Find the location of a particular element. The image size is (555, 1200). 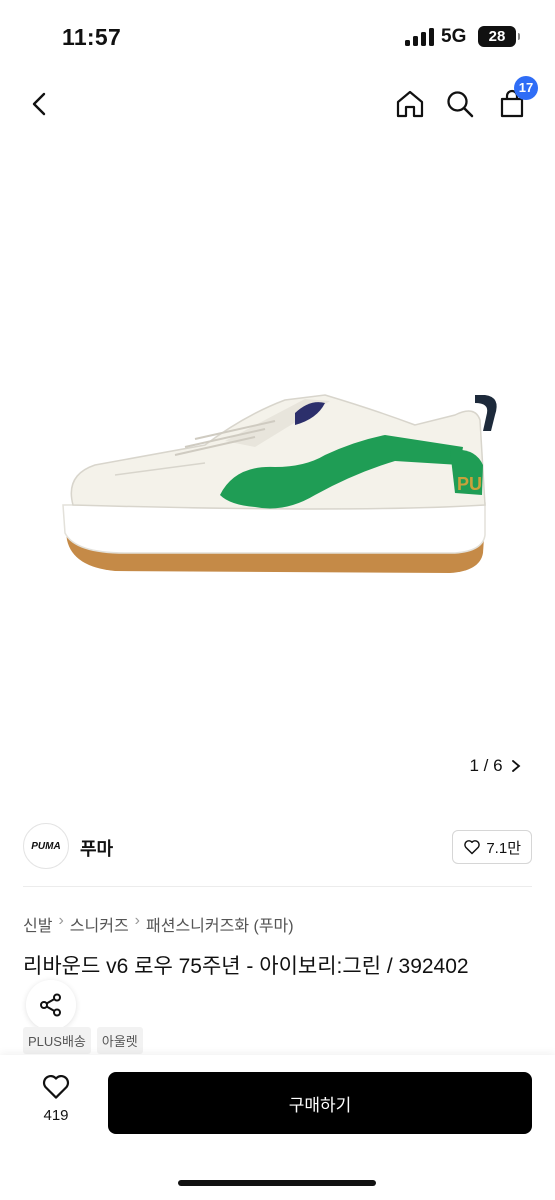

cart-button: 17 is located at coordinates (514, 101).